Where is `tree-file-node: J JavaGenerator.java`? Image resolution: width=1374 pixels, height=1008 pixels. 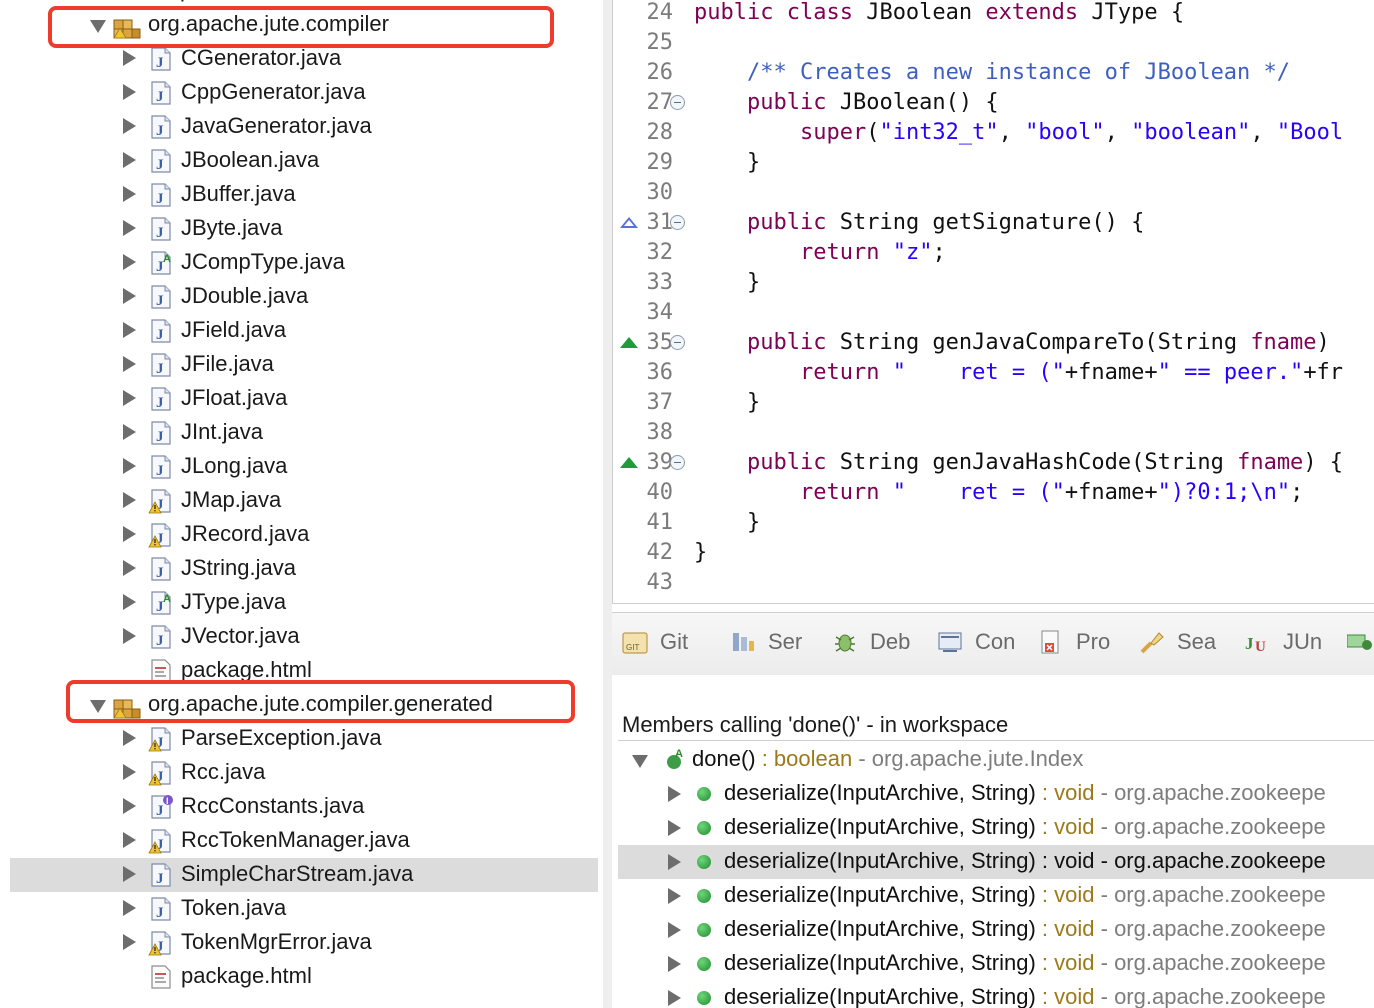 tree-file-node: J JavaGenerator.java is located at coordinates (301, 127).